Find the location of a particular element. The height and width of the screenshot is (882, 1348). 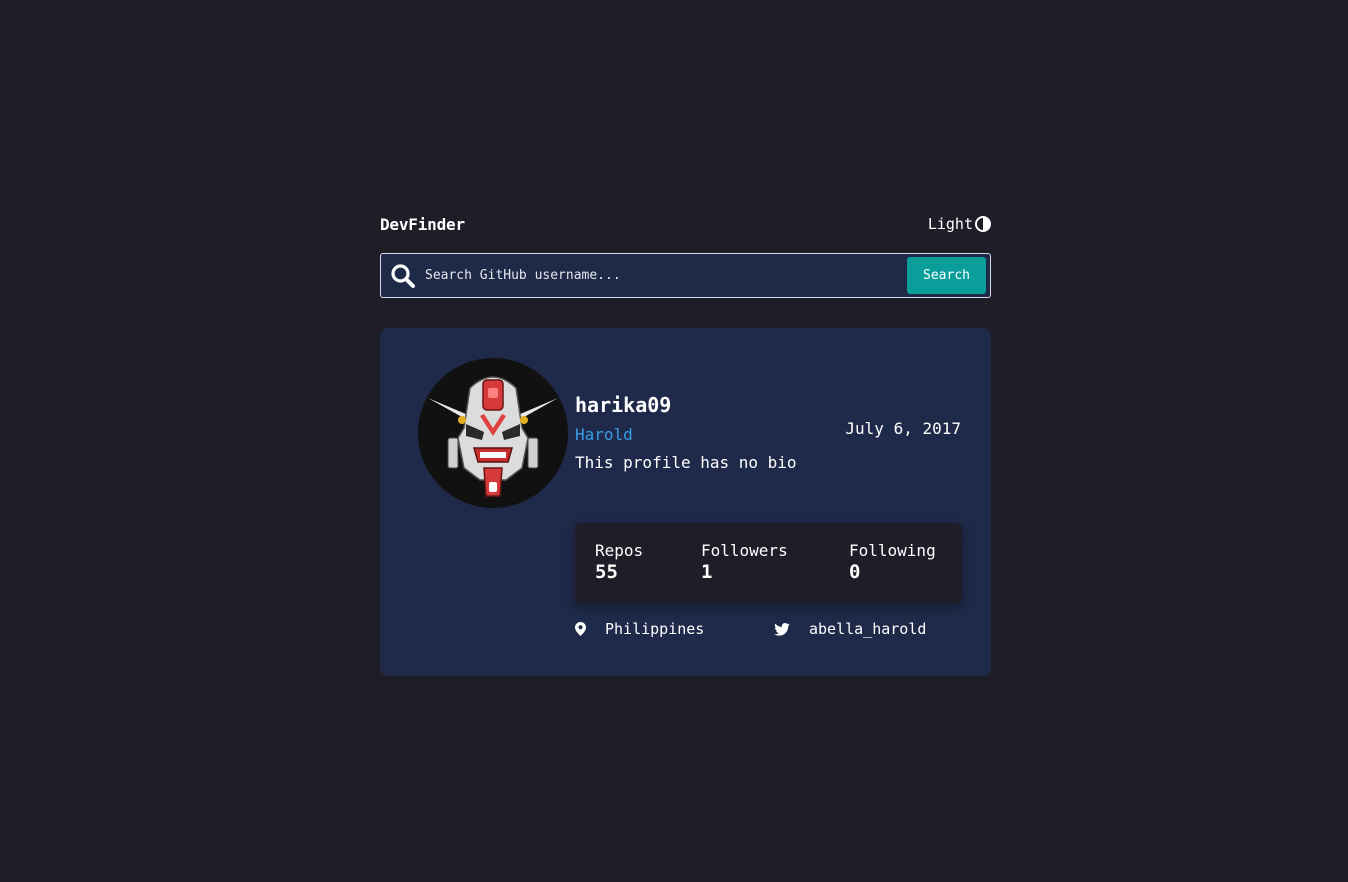

stat-repos-label: Repos is located at coordinates (619, 550).